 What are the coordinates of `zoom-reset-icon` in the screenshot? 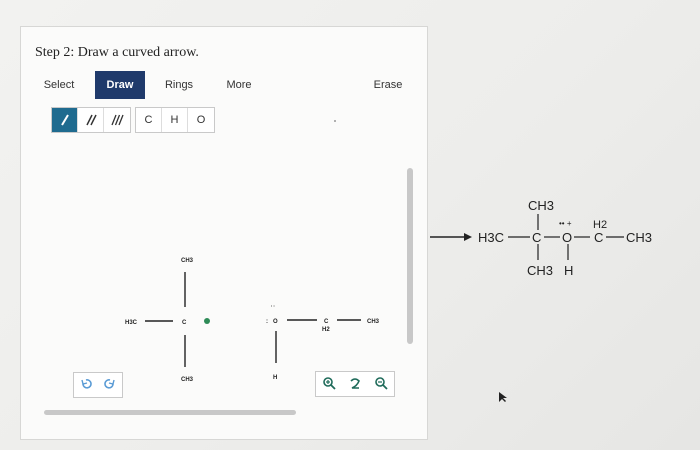 It's located at (355, 383).